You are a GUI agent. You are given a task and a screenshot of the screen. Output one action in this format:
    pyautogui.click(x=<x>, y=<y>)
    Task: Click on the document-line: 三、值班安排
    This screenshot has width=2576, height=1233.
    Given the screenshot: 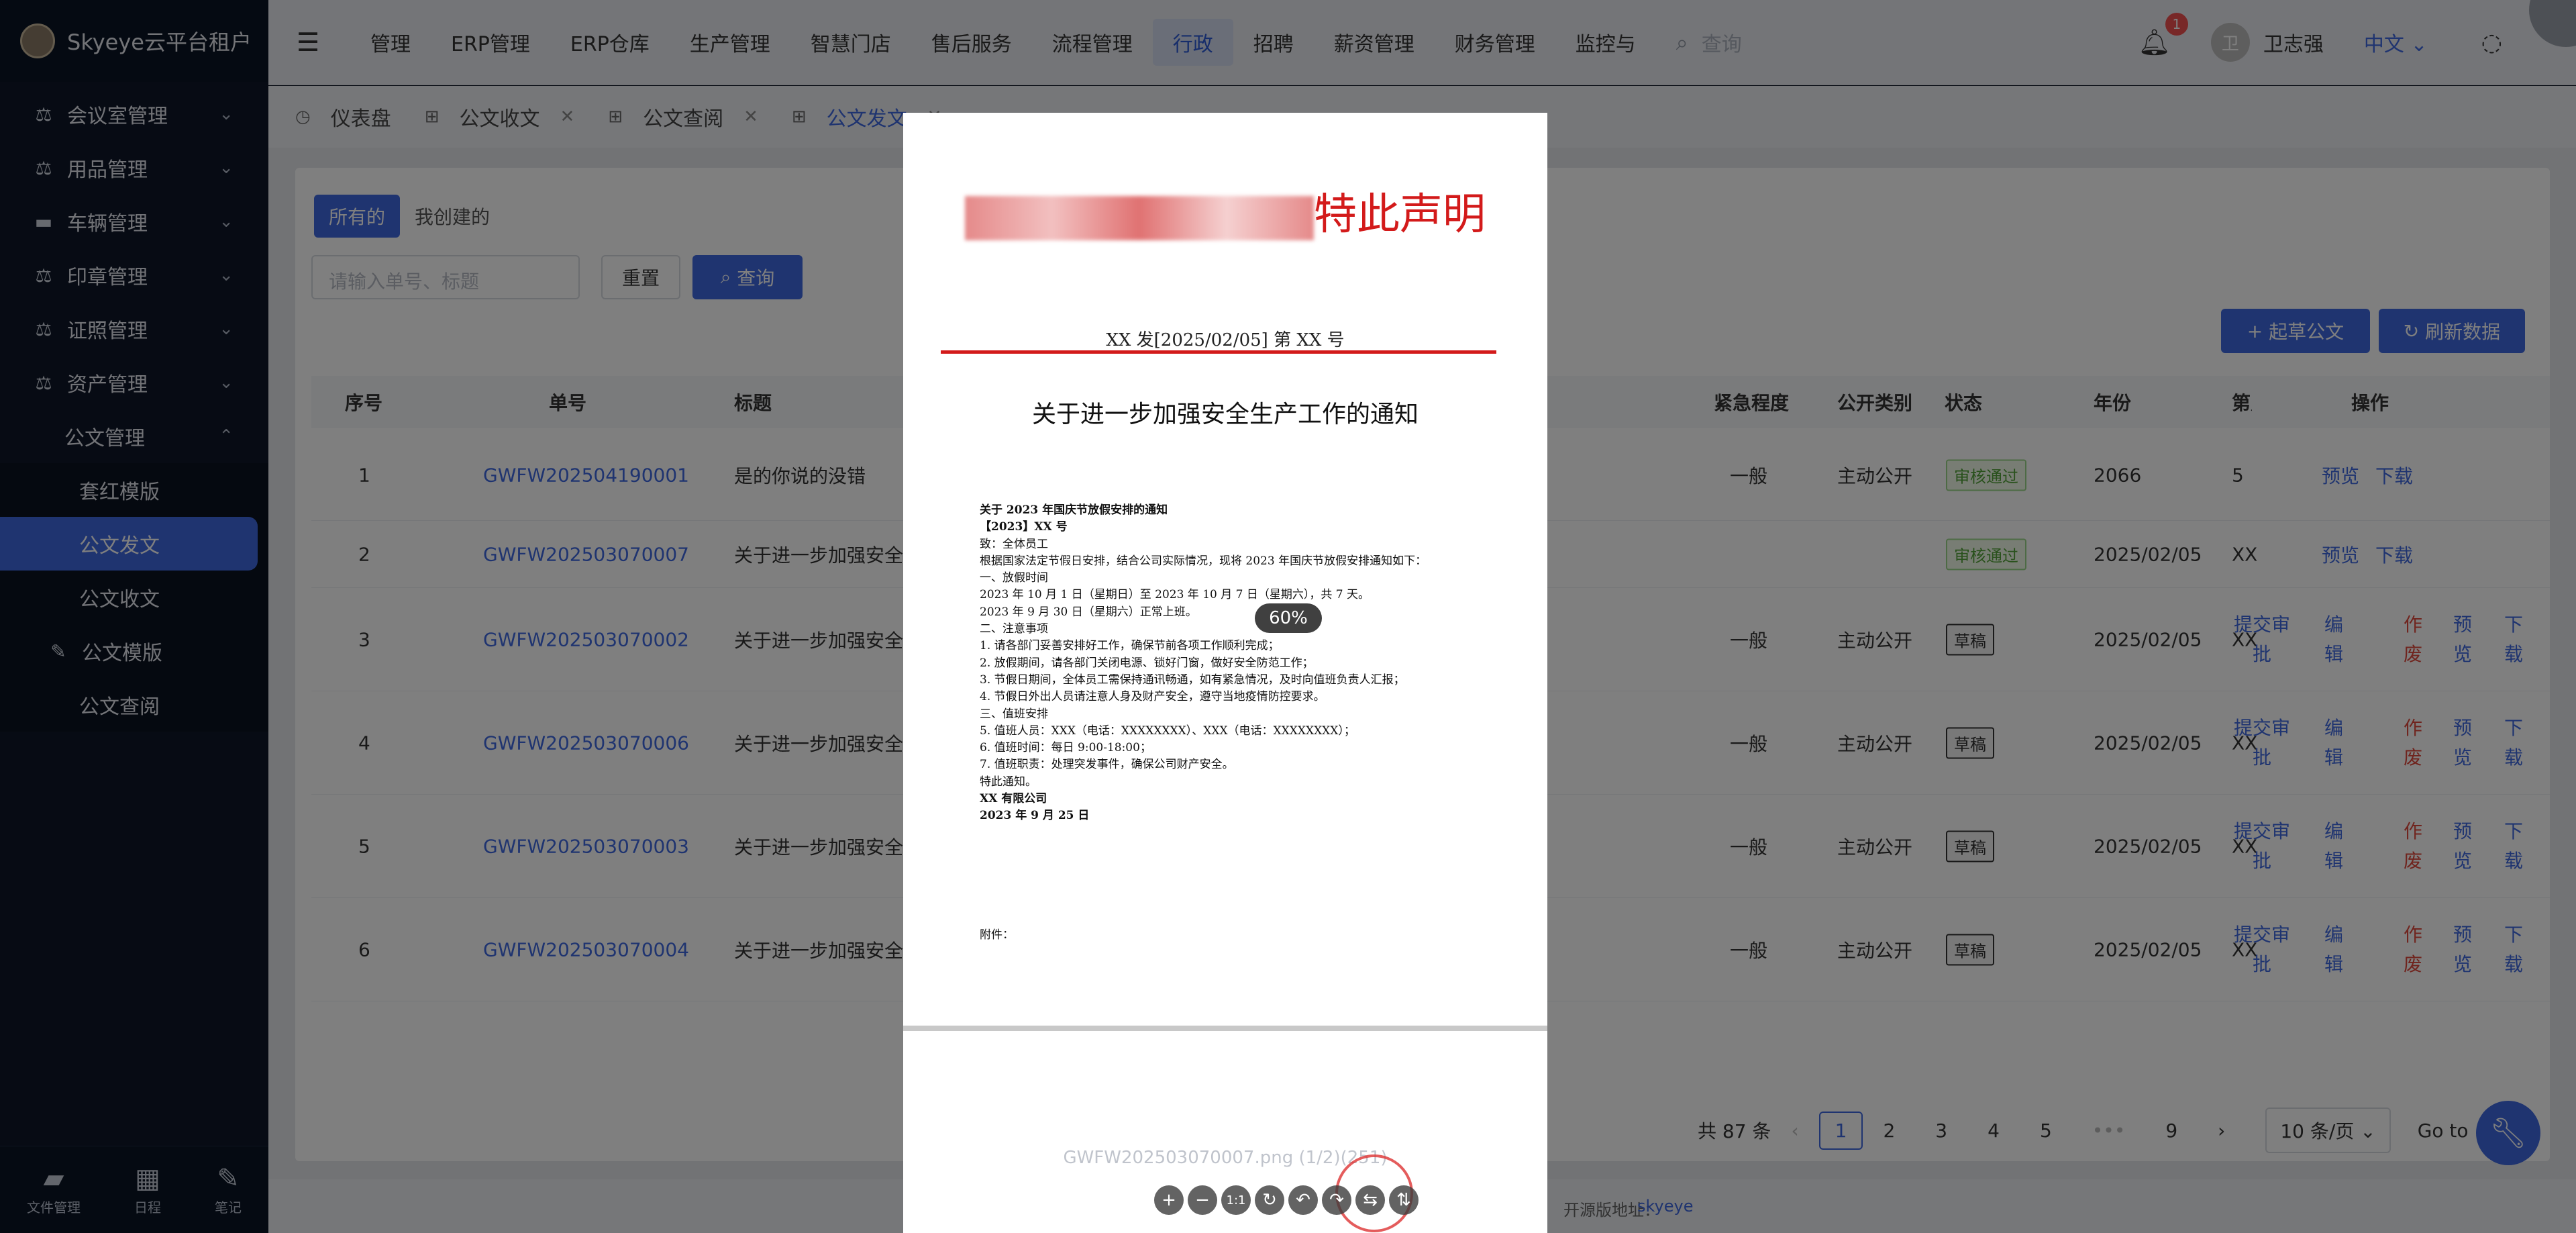 What is the action you would take?
    pyautogui.click(x=1014, y=714)
    